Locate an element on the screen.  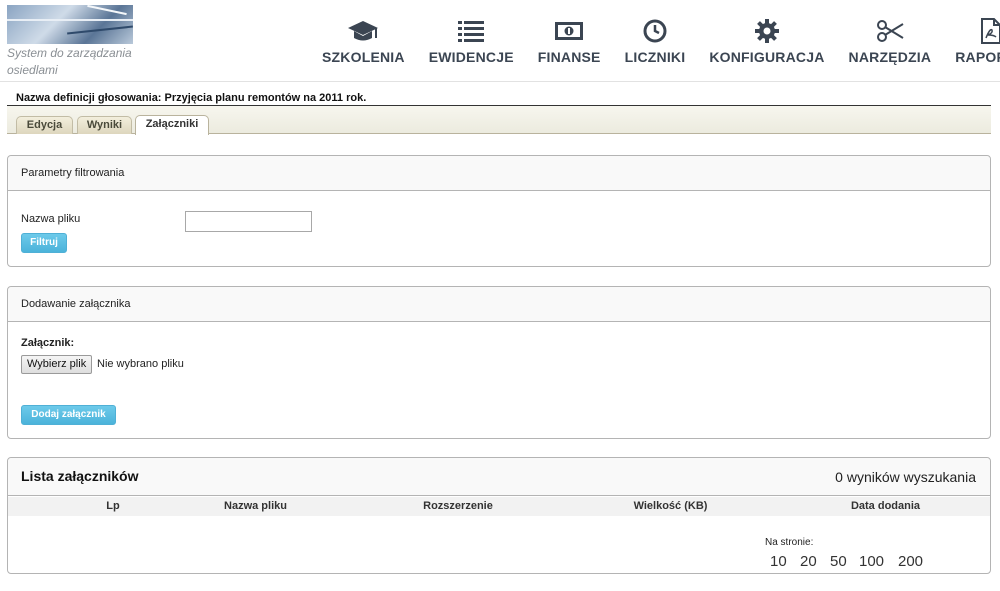
no-file-text: Nie wybrano pliku is located at coordinates (140, 364).